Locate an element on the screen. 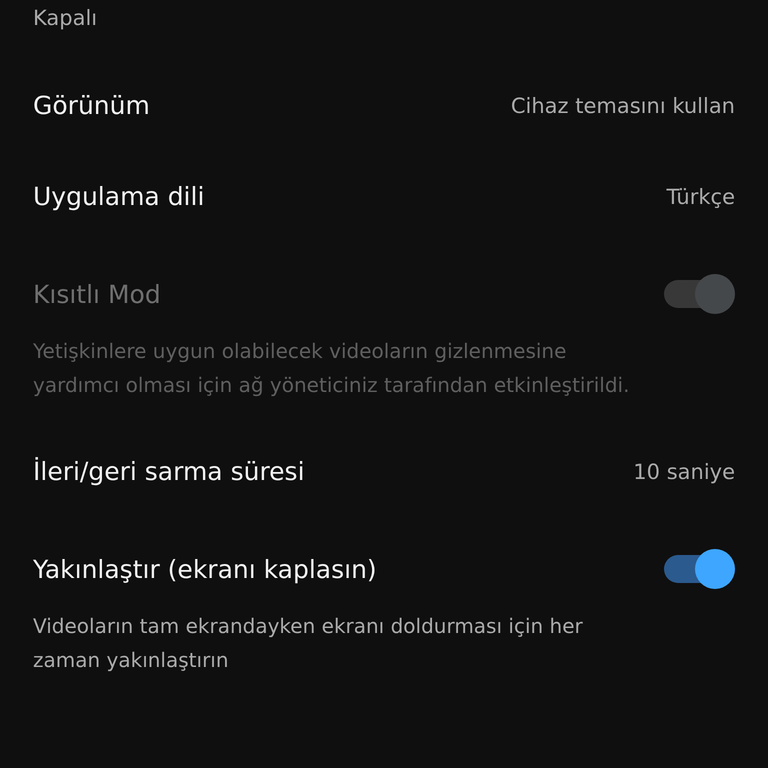  setting-title: Uygulama dili is located at coordinates (118, 196).